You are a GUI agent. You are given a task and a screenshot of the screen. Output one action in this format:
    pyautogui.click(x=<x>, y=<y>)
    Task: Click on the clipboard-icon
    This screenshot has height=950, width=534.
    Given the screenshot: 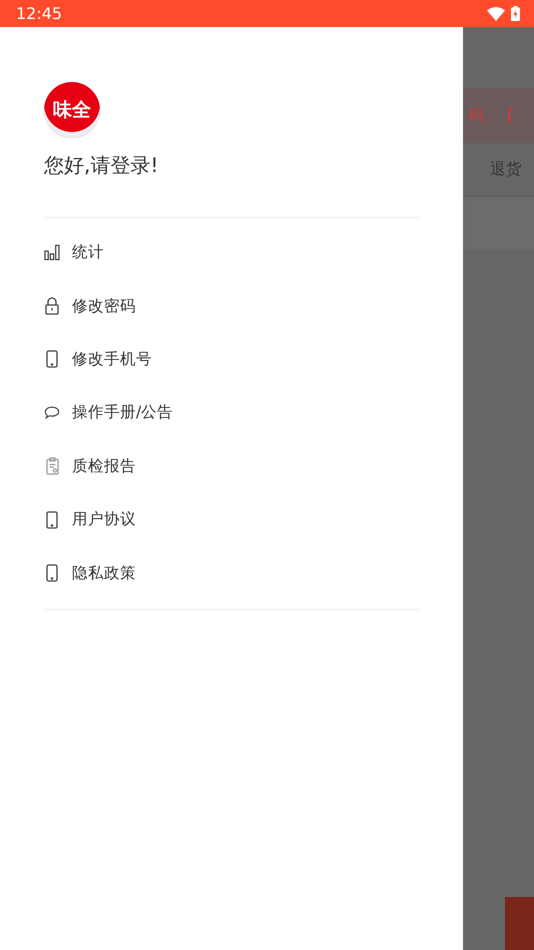 What is the action you would take?
    pyautogui.click(x=52, y=466)
    